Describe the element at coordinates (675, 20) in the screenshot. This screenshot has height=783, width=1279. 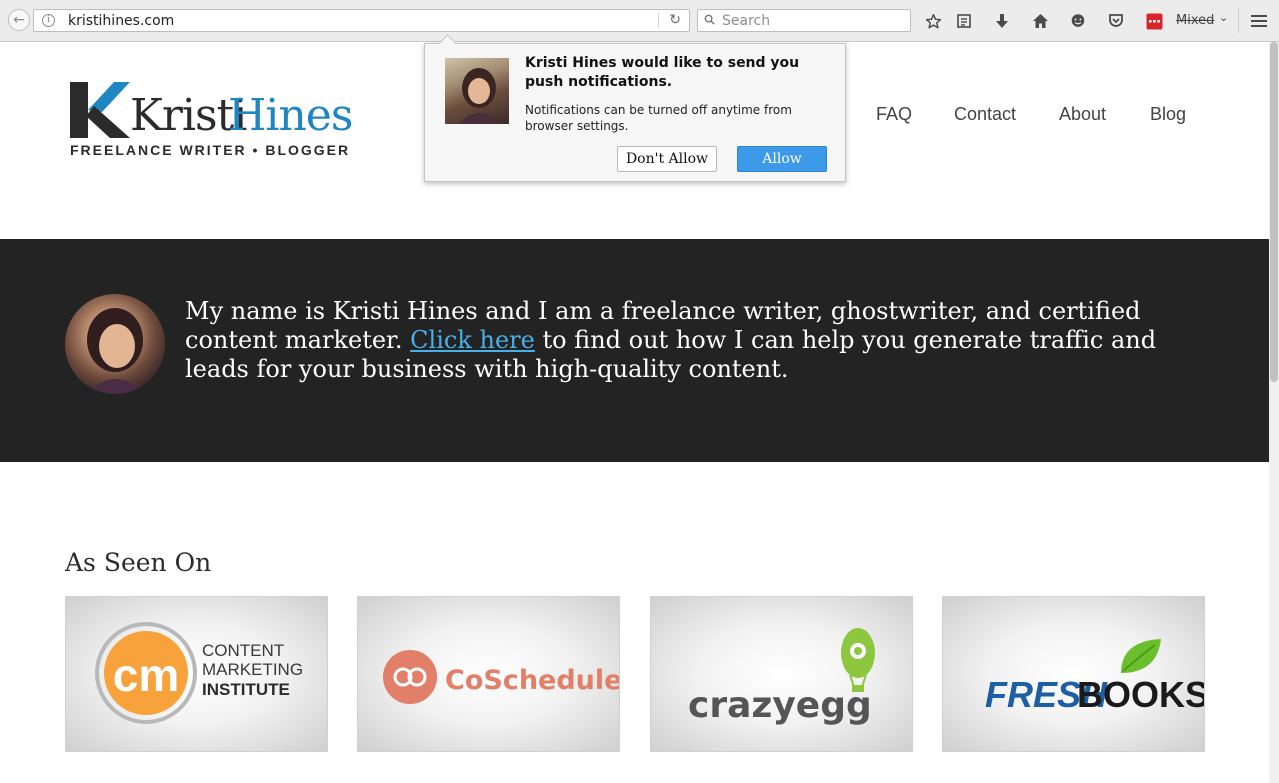
I see `reload-icon: ↻` at that location.